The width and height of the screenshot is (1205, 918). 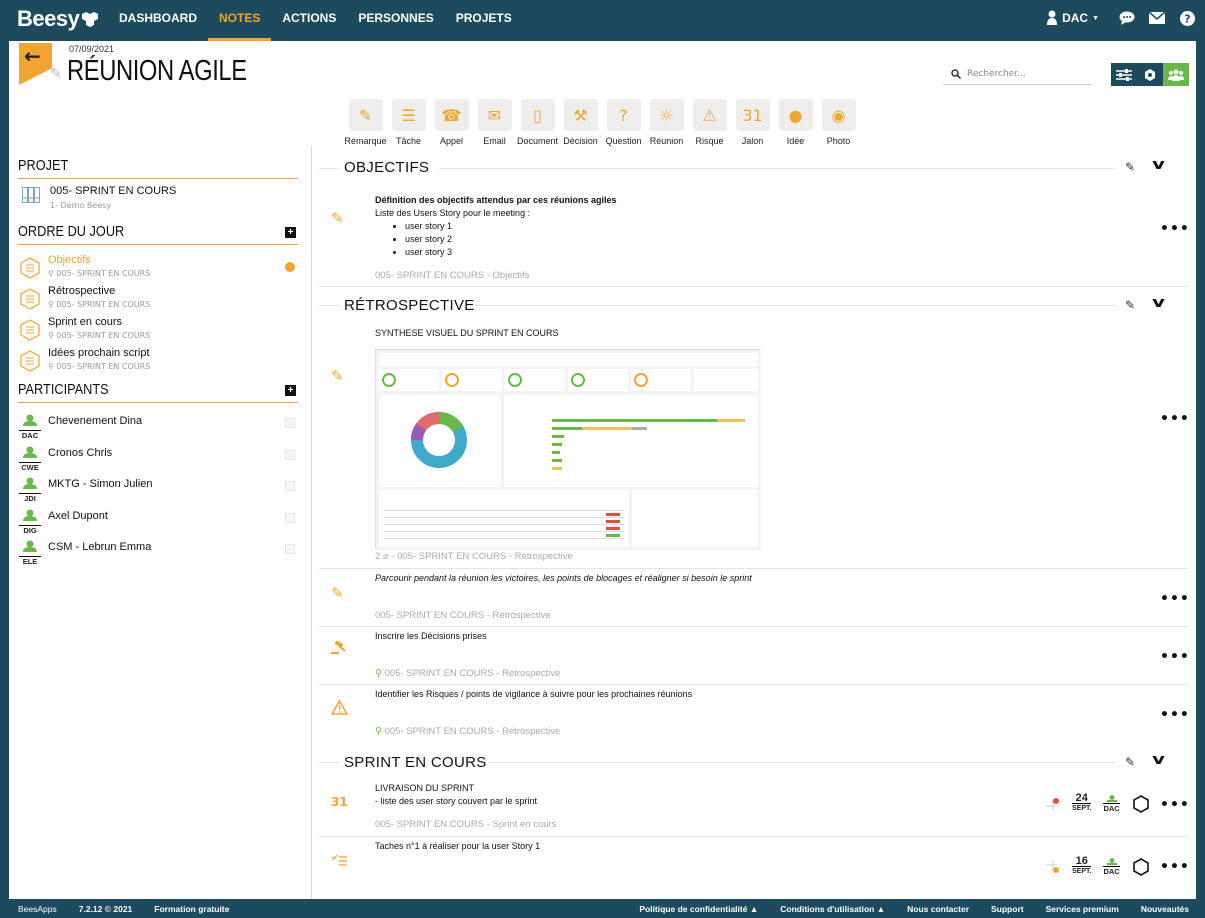 What do you see at coordinates (158, 328) in the screenshot?
I see `agenda-item: Sprint en cours ⚲ 005- SPRINT EN COURS` at bounding box center [158, 328].